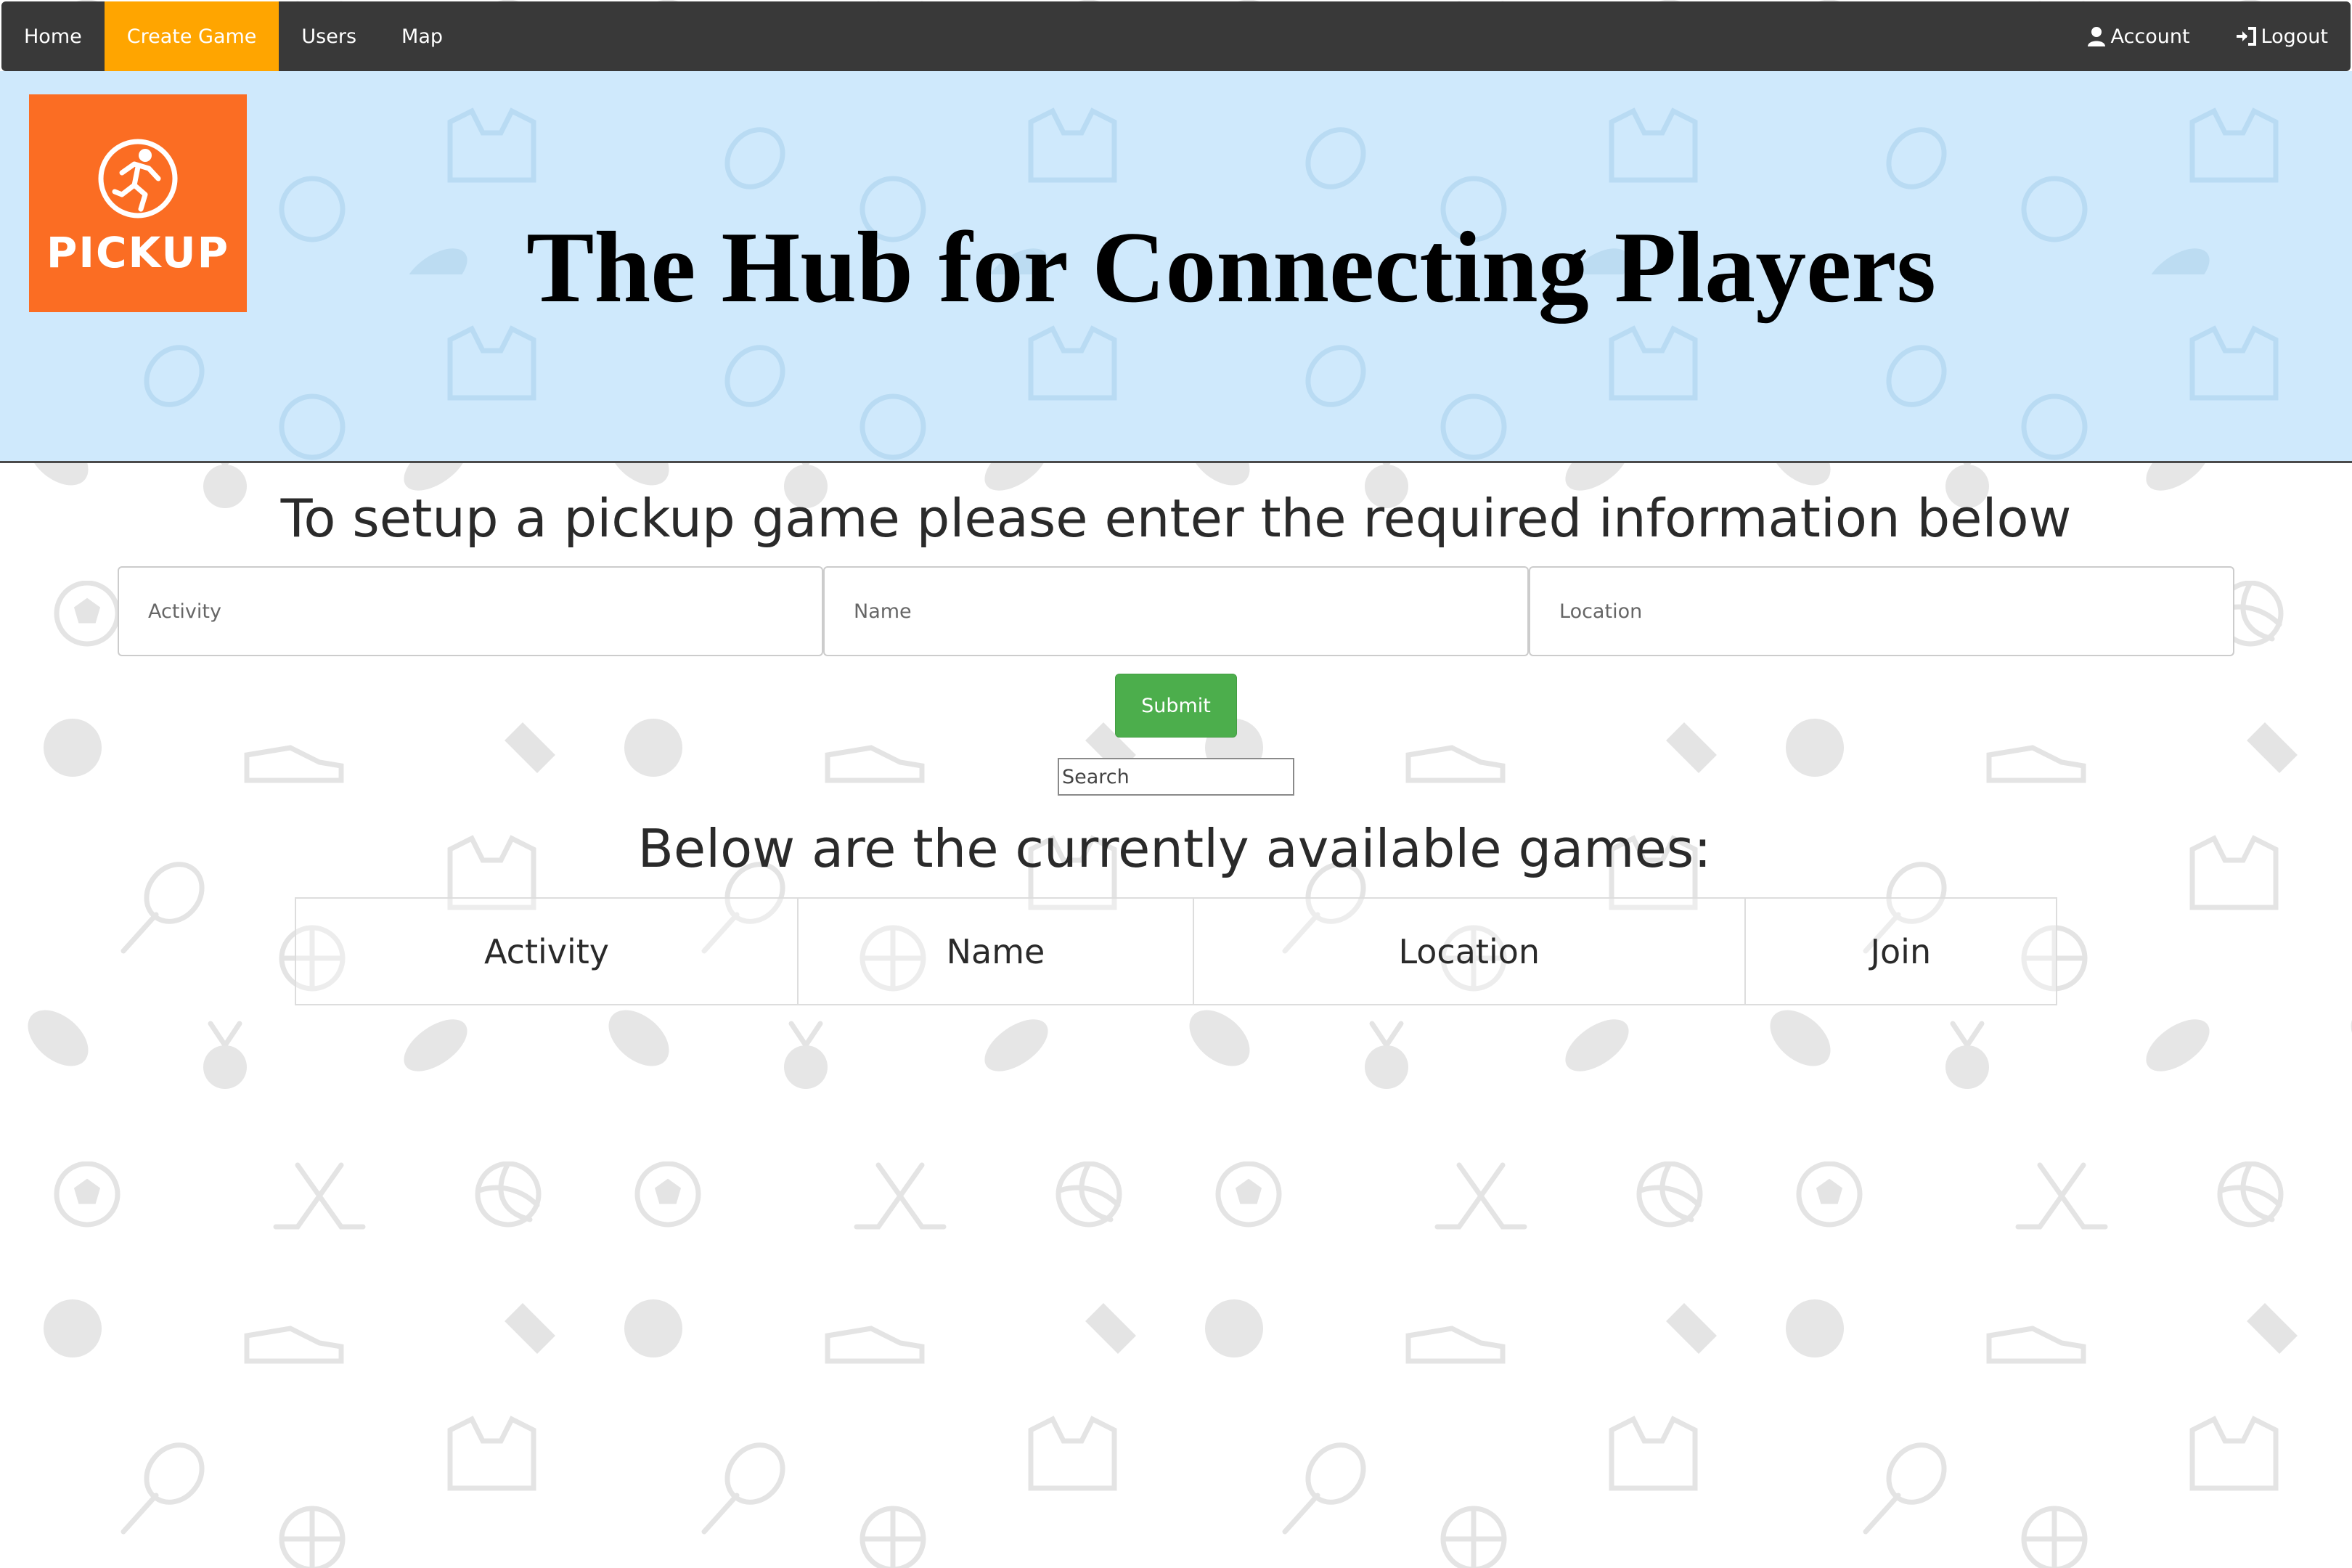  I want to click on games-table: Activity Name Location Join, so click(1176, 951).